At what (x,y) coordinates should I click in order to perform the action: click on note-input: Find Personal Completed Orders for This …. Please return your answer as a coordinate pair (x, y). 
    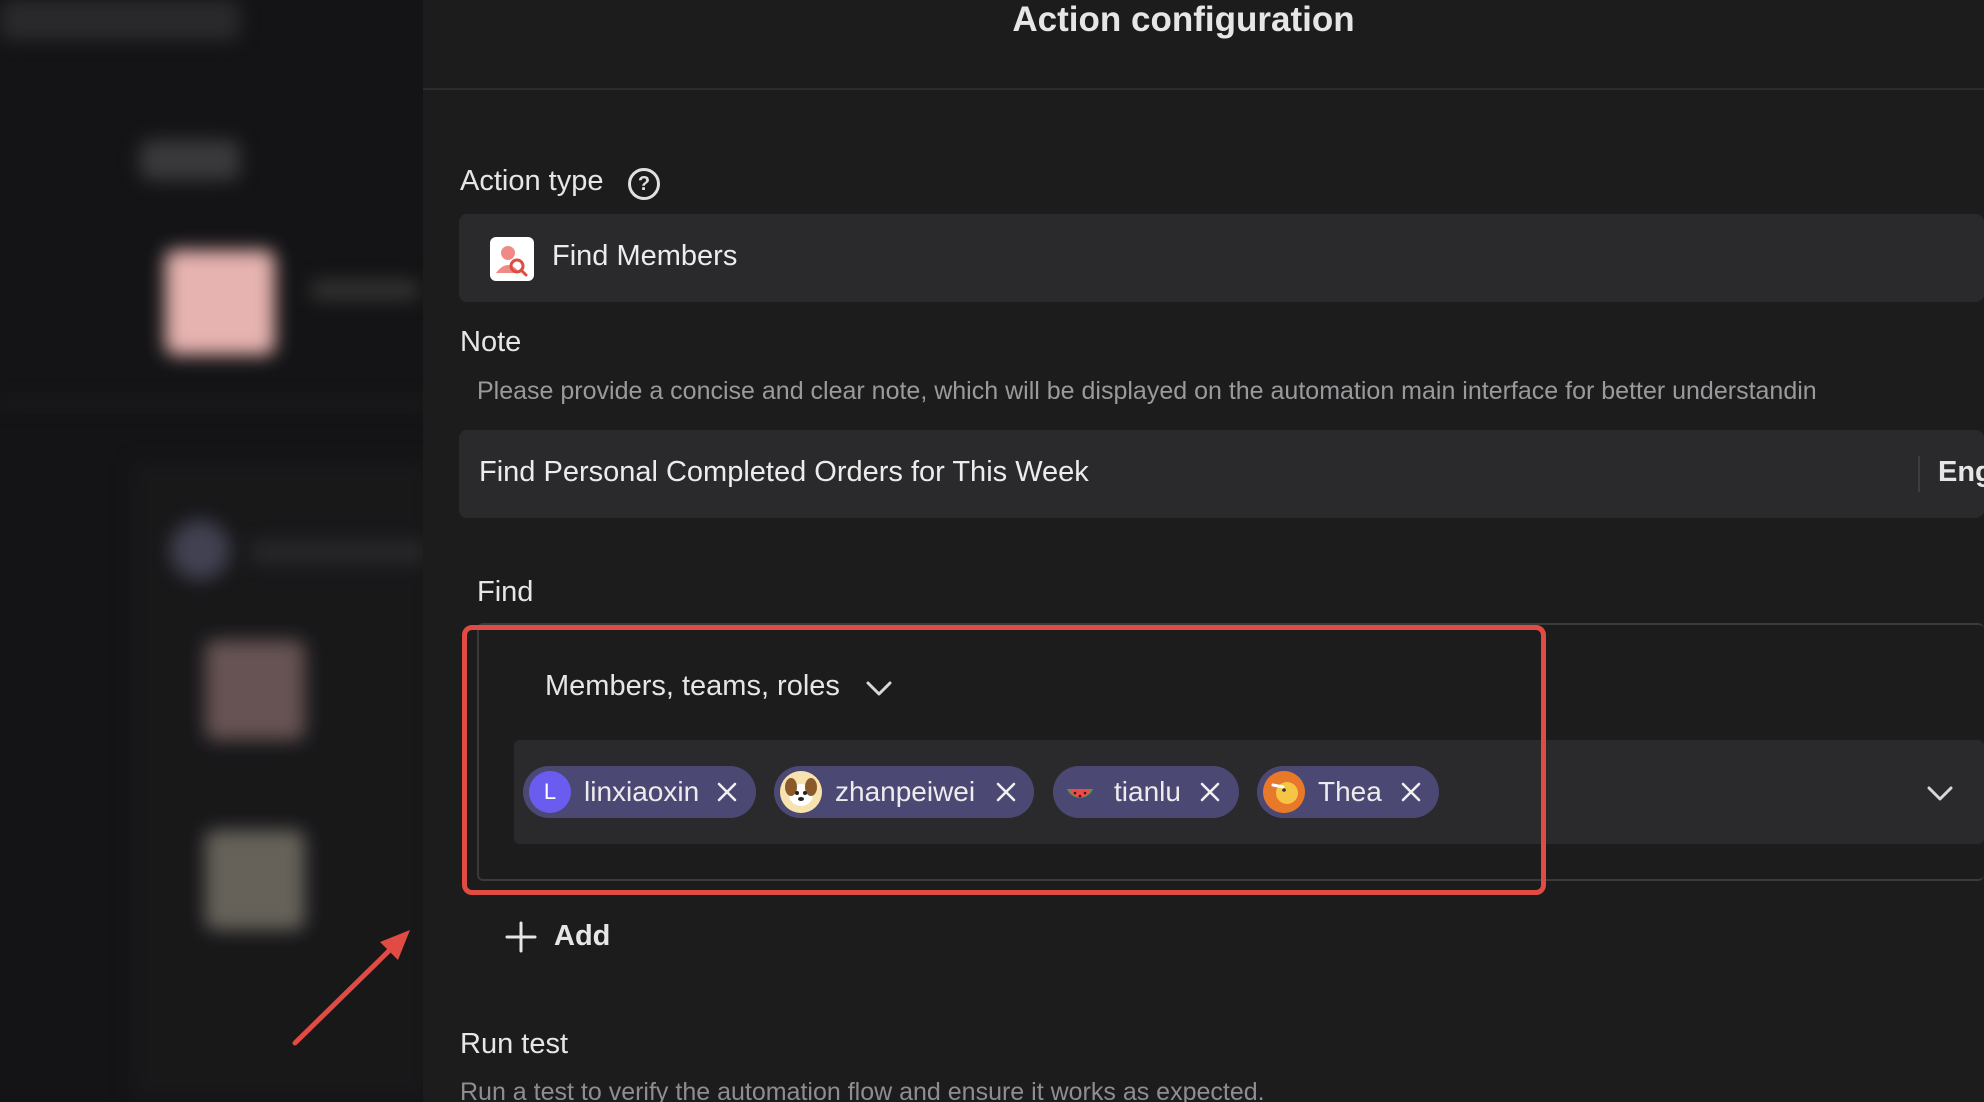
    Looking at the image, I should click on (1221, 474).